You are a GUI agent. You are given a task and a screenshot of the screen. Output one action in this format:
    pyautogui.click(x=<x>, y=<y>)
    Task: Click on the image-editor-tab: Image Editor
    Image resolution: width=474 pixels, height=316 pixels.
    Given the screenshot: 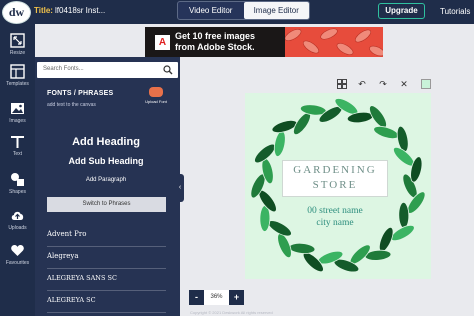 What is the action you would take?
    pyautogui.click(x=276, y=10)
    